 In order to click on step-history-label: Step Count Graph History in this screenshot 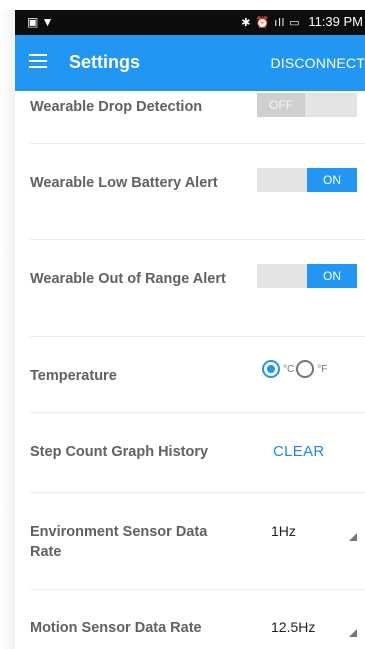, I will do `click(119, 452)`.